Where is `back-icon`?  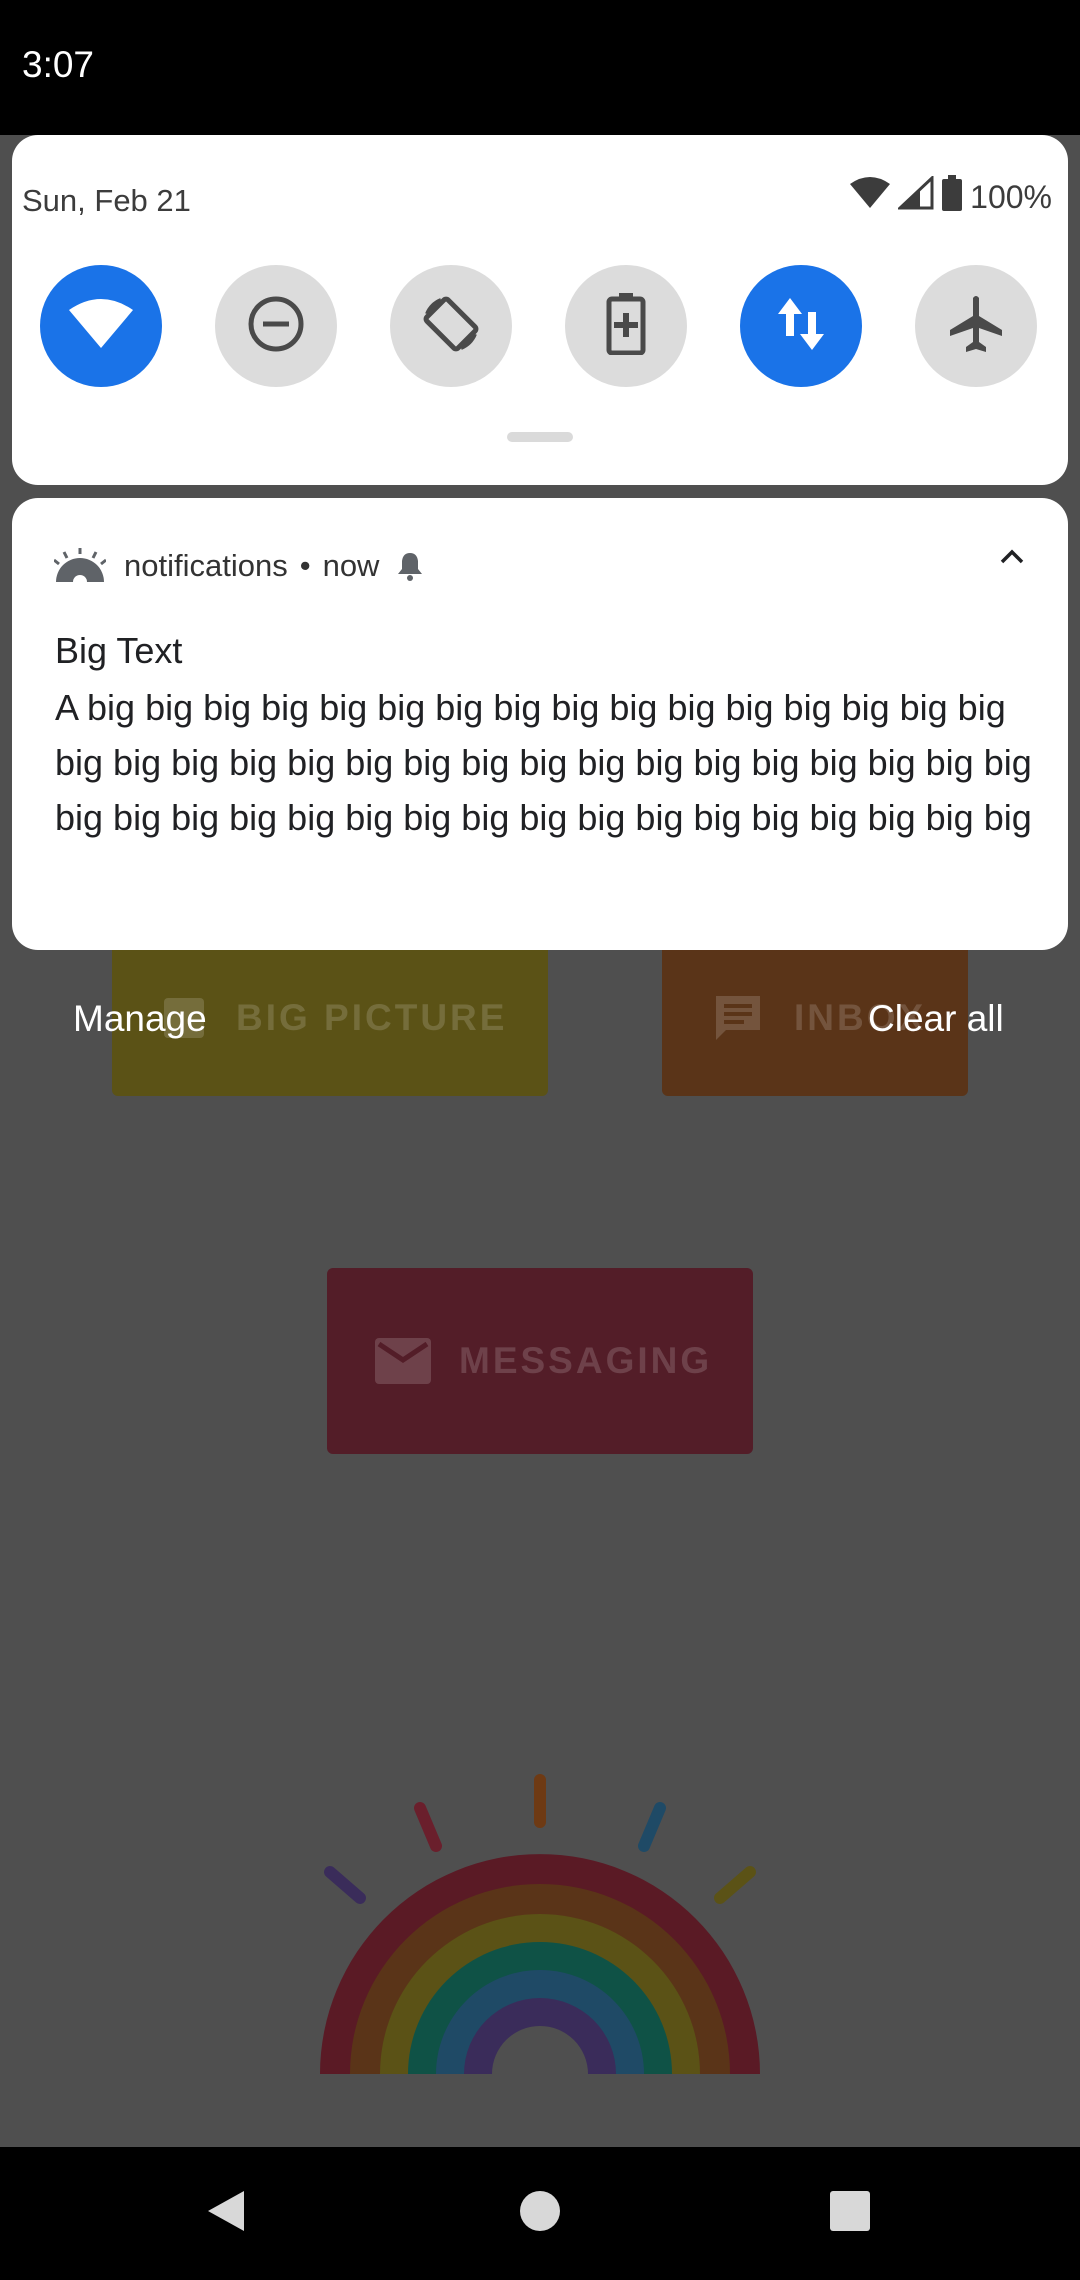 back-icon is located at coordinates (226, 2213).